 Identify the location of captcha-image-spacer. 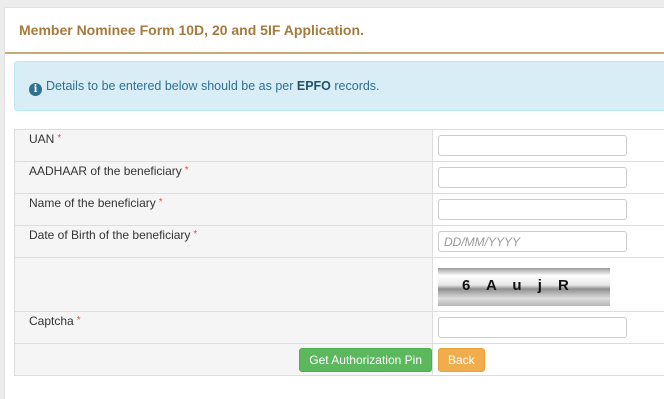
(223, 284).